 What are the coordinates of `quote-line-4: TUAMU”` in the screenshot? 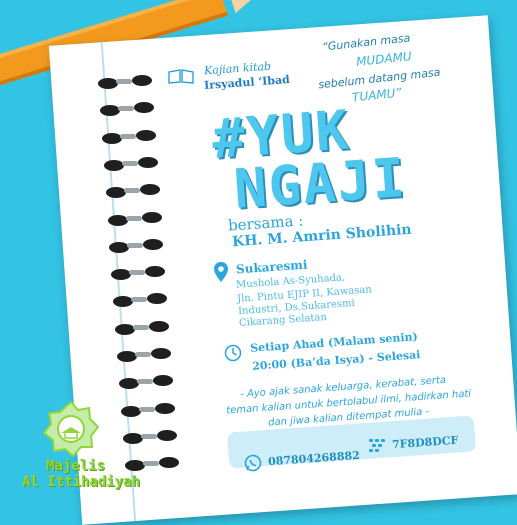 It's located at (377, 95).